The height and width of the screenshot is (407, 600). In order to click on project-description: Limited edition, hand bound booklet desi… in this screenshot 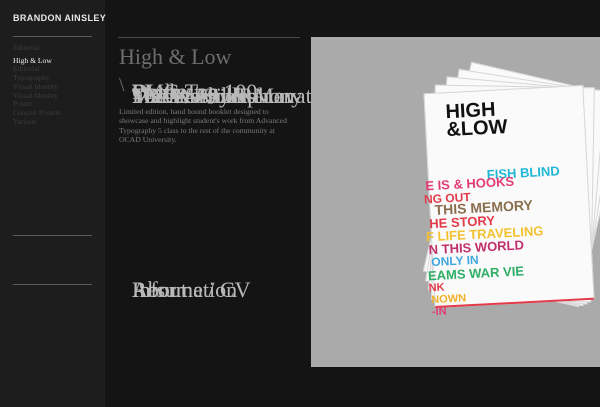, I will do `click(203, 125)`.